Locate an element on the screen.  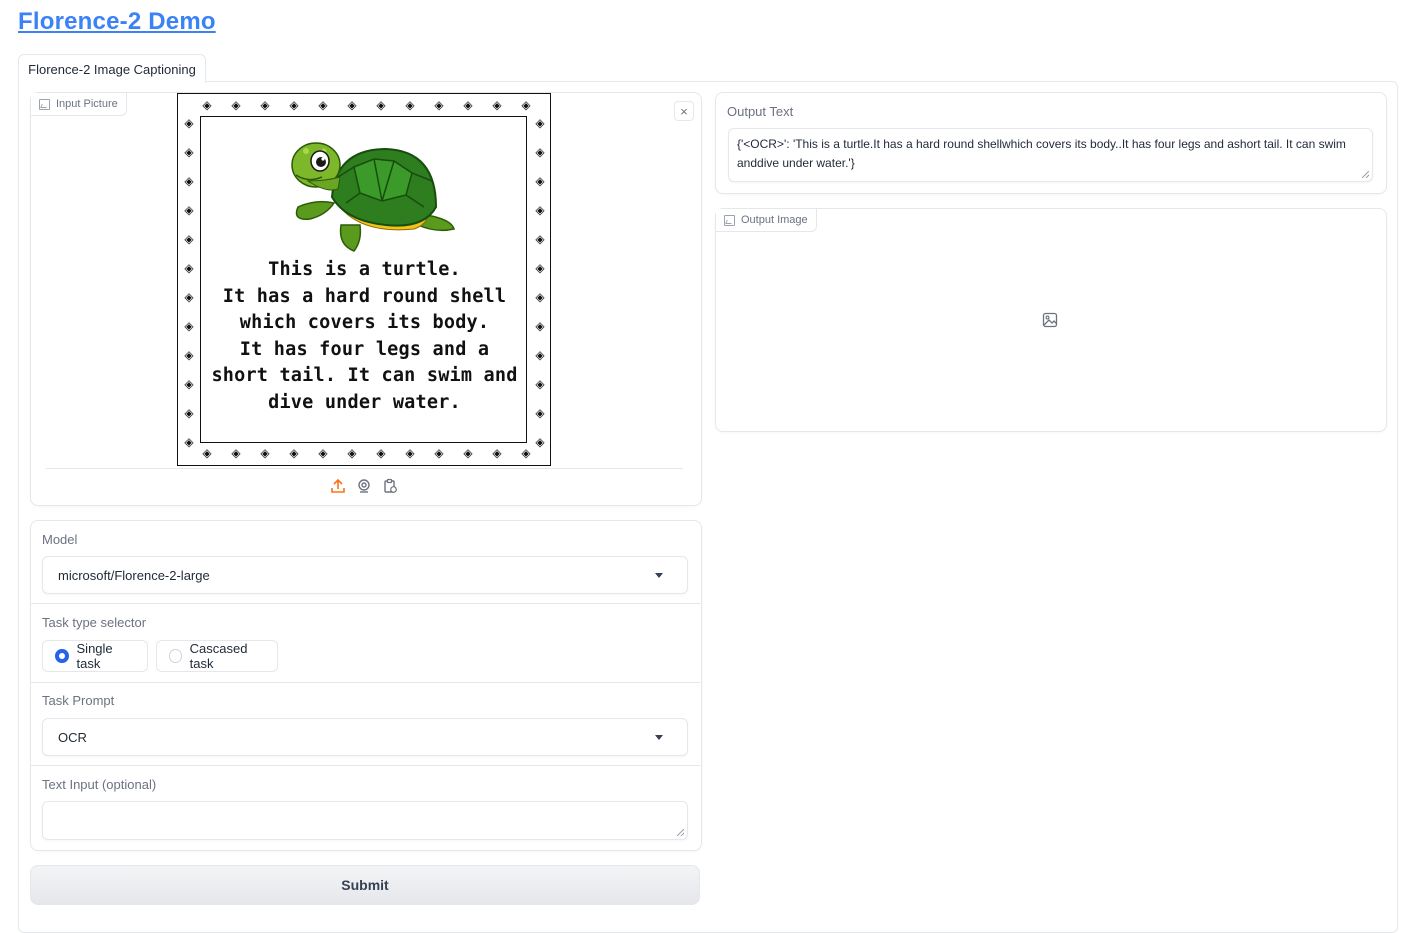
caption-line: dive under water. is located at coordinates (364, 402).